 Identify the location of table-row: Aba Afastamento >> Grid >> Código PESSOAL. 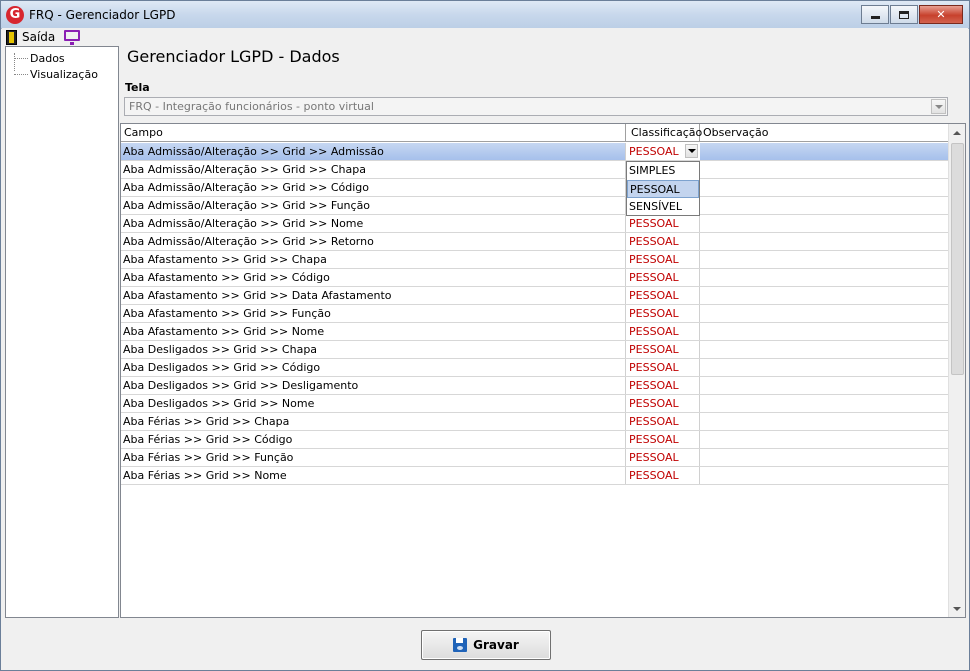
(535, 278).